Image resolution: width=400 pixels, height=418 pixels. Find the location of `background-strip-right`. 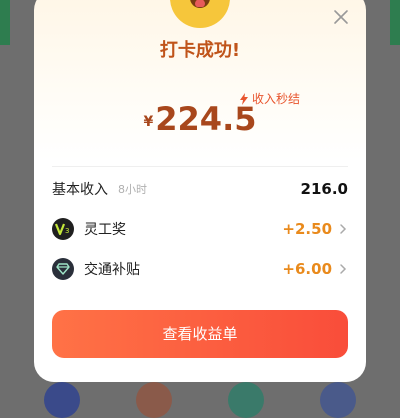

background-strip-right is located at coordinates (395, 22).